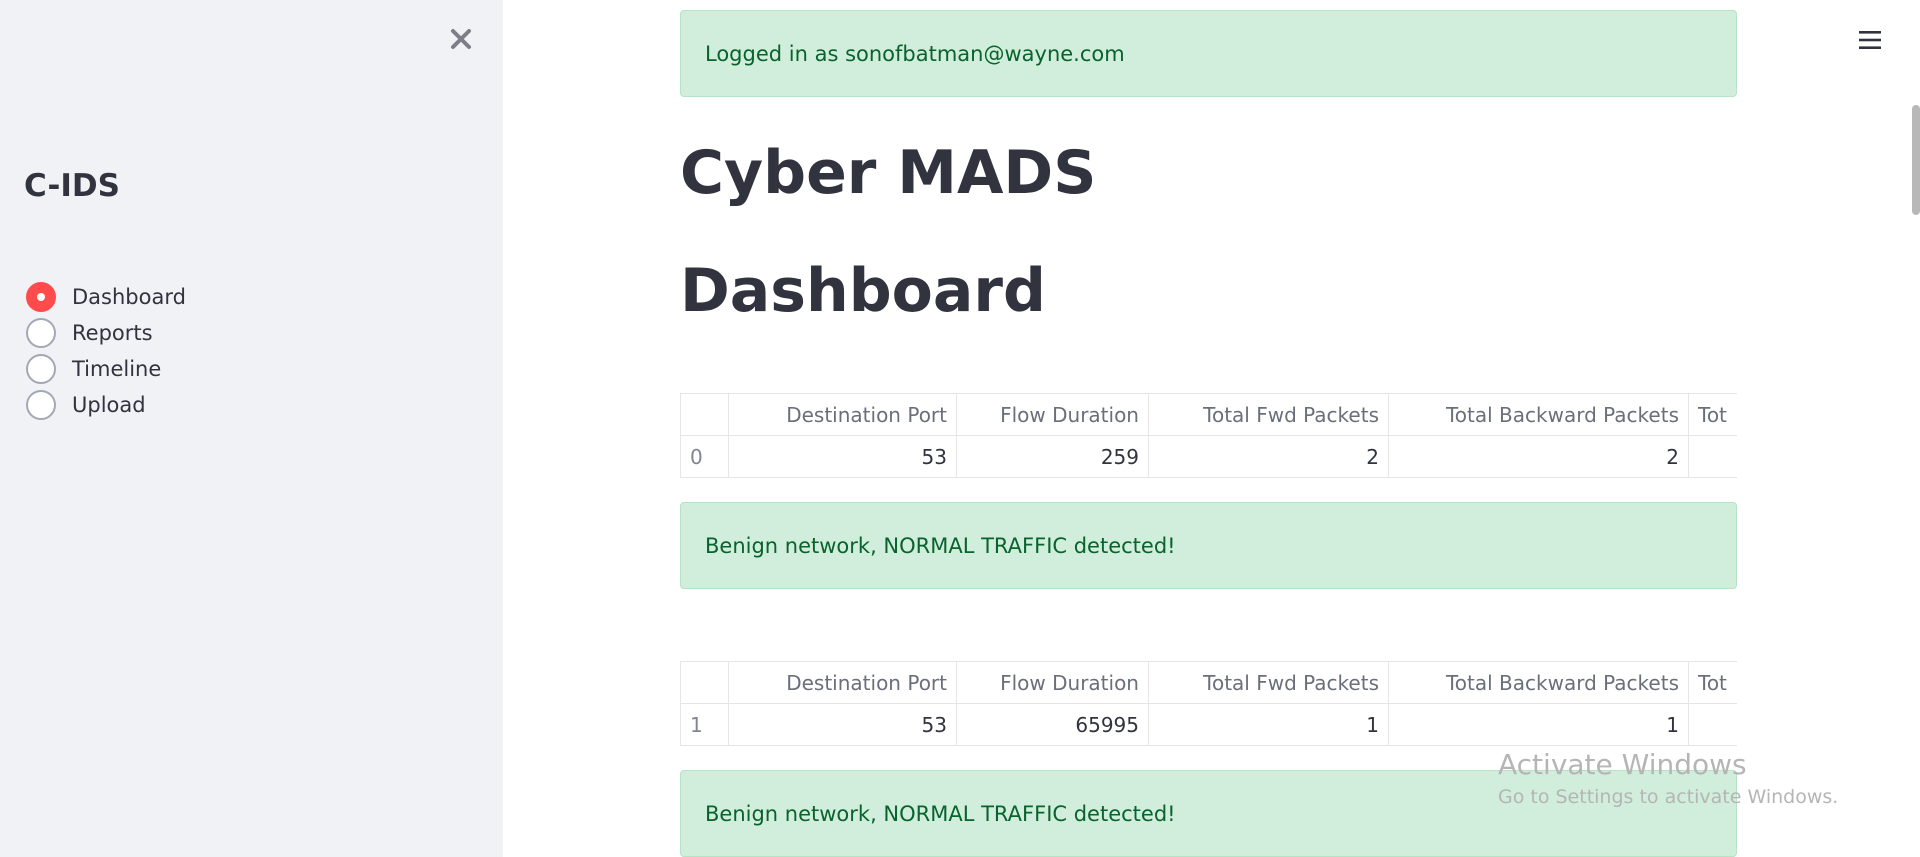 The height and width of the screenshot is (857, 1920). What do you see at coordinates (1622, 764) in the screenshot?
I see `watermark-title: Activate Windows` at bounding box center [1622, 764].